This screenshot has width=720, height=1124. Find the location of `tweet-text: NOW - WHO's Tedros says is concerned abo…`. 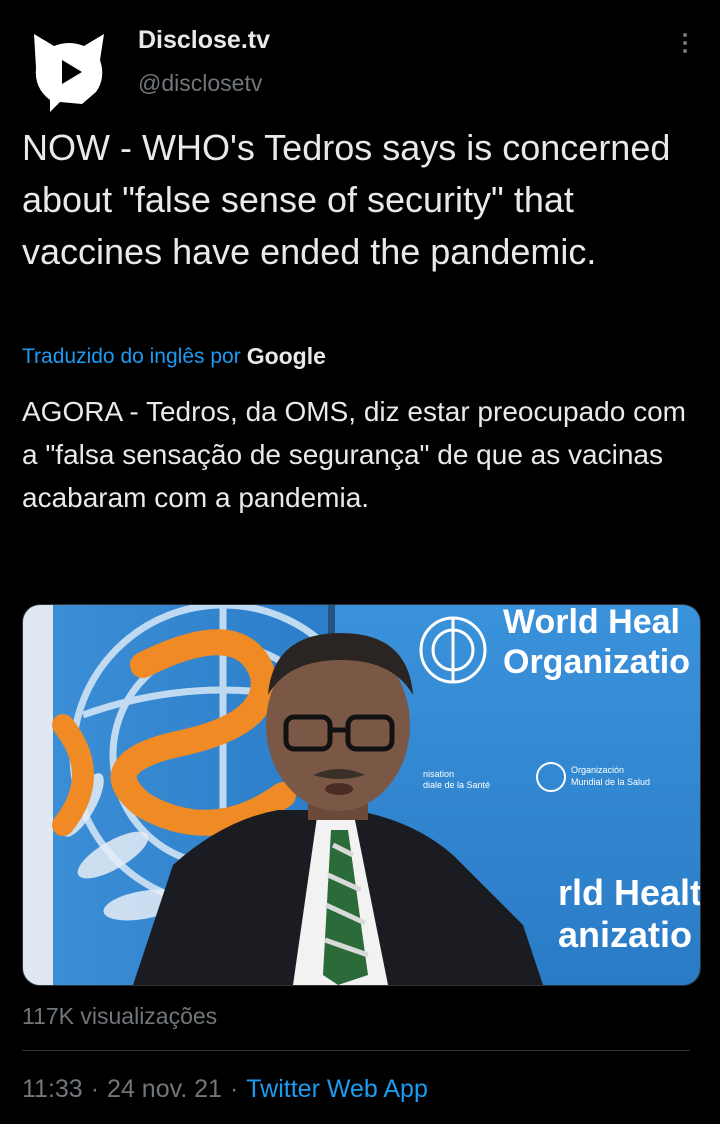

tweet-text: NOW - WHO's Tedros says is concerned abo… is located at coordinates (346, 199).